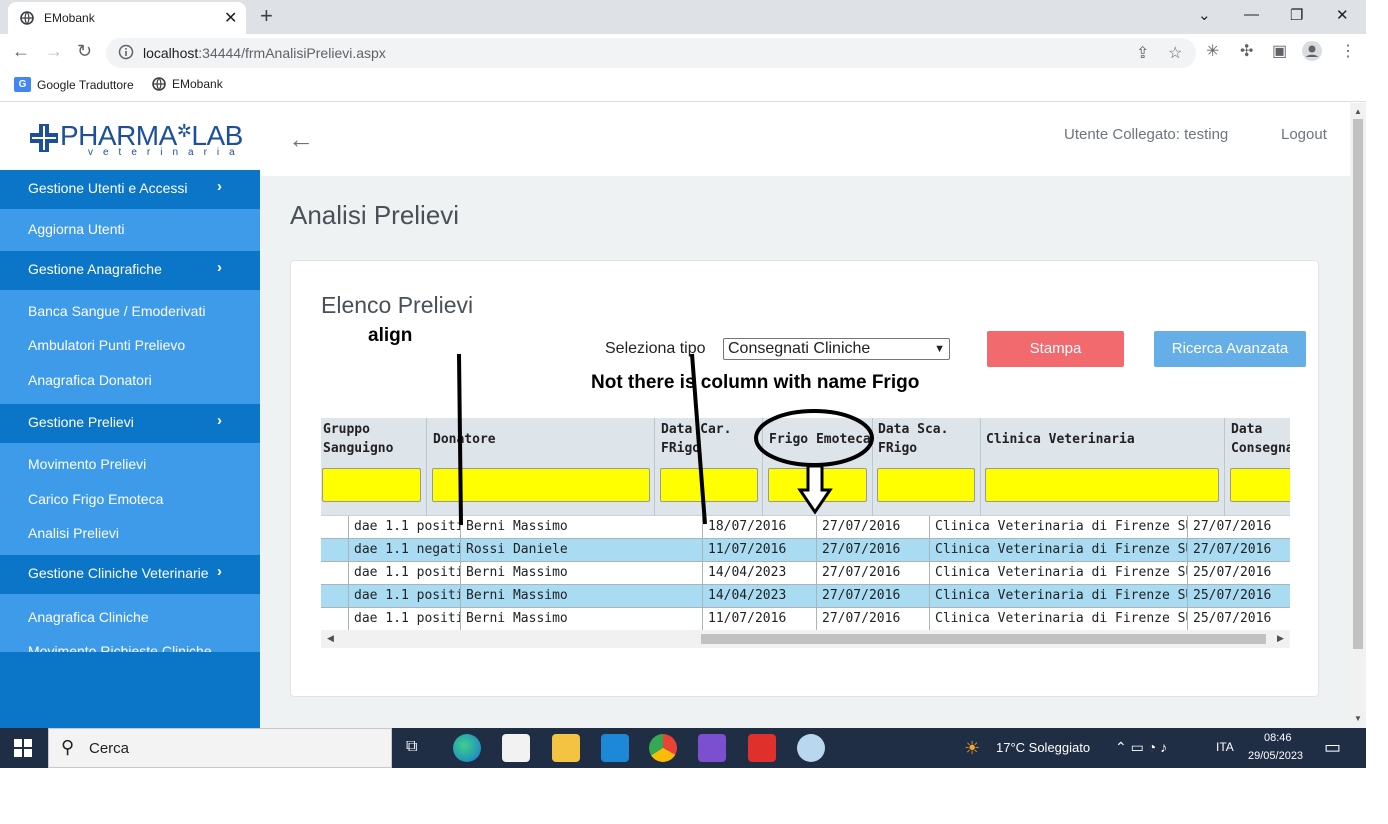 Image resolution: width=1388 pixels, height=824 pixels. Describe the element at coordinates (1239, 619) in the screenshot. I see `cell-data-consegna: 25/07/2016` at that location.